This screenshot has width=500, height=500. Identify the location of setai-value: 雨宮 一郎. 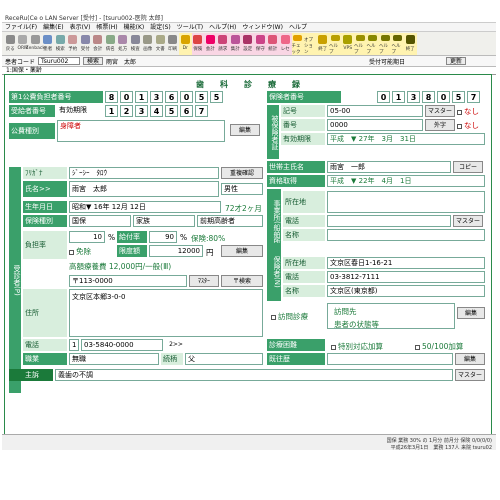
(389, 167).